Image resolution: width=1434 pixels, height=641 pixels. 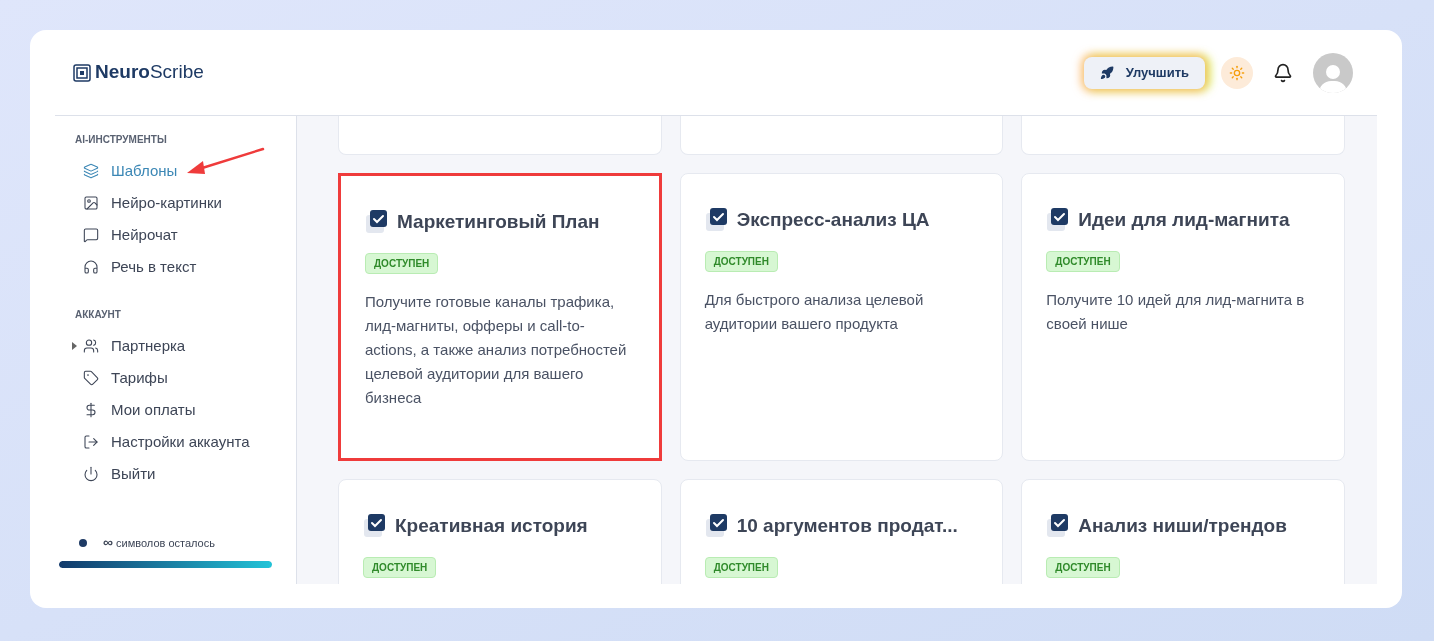 What do you see at coordinates (130, 171) in the screenshot?
I see `sidebar-item: Шаблоны` at bounding box center [130, 171].